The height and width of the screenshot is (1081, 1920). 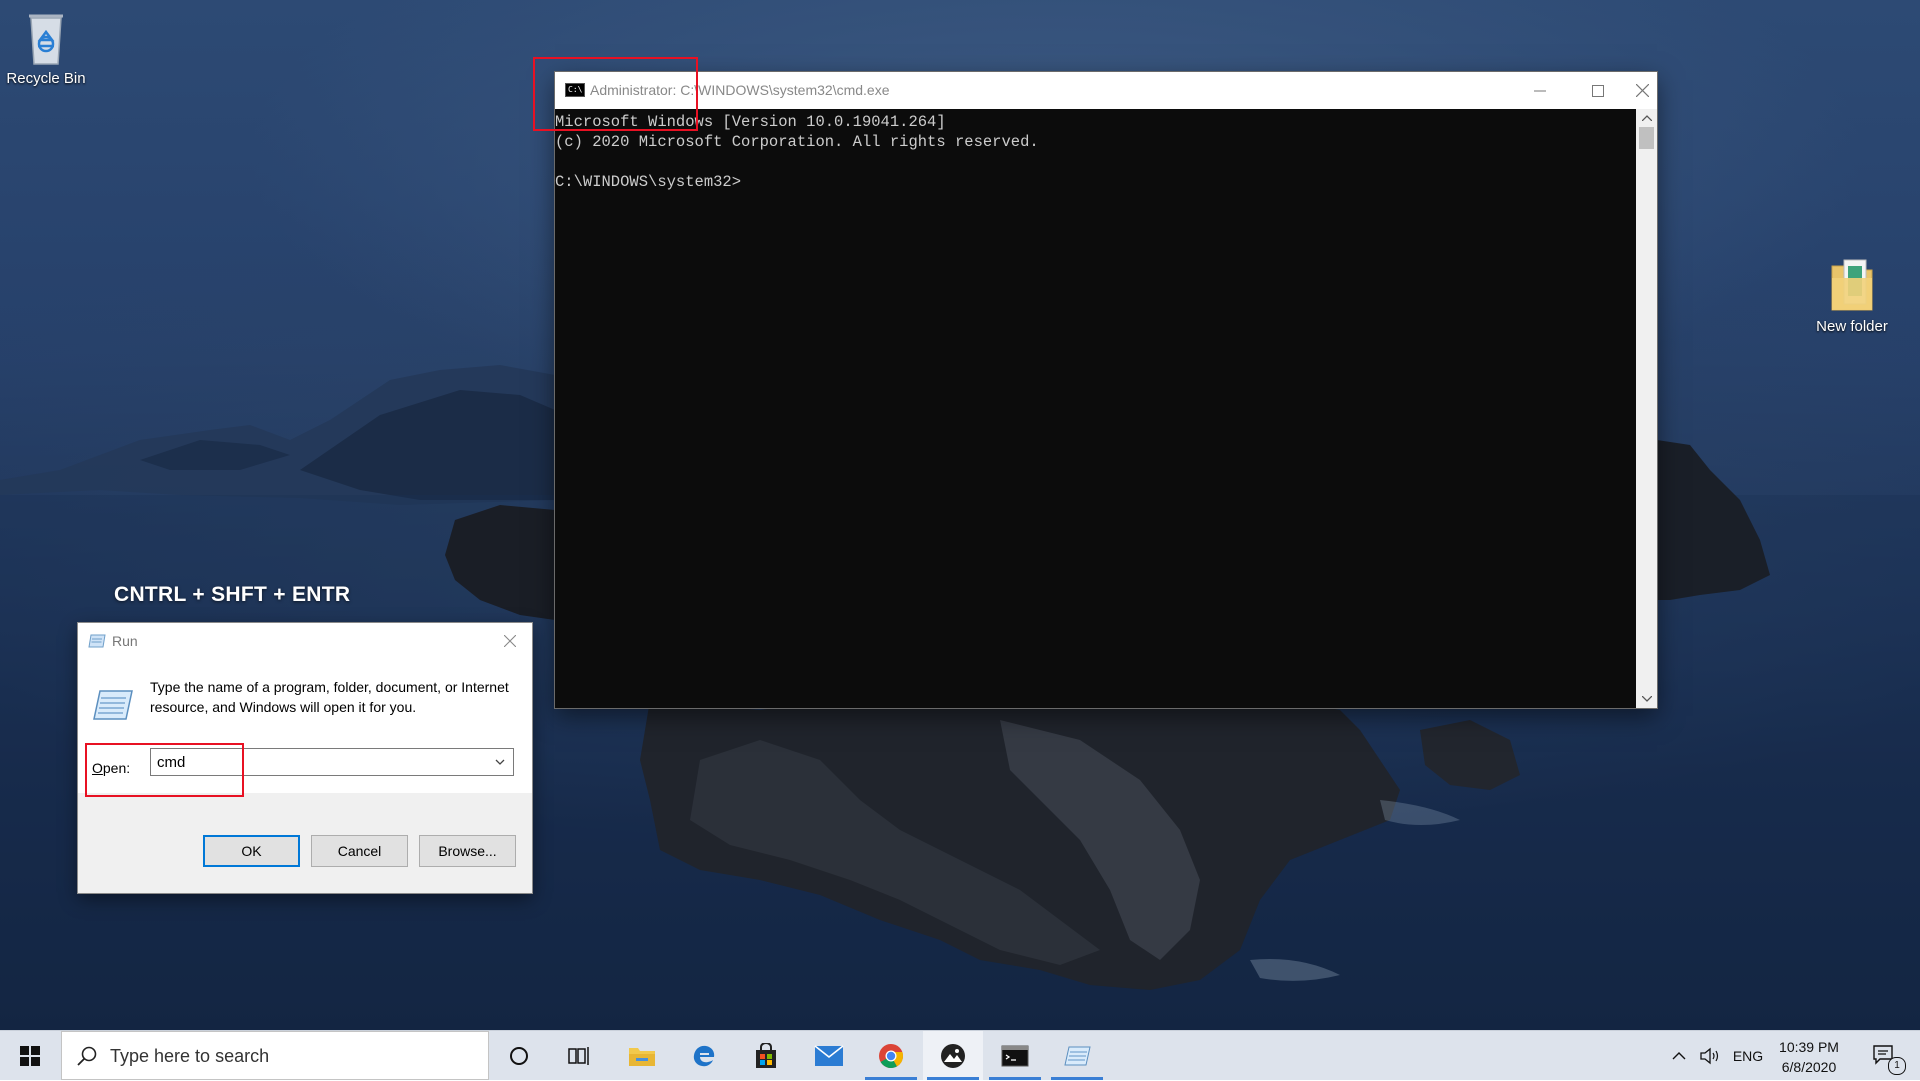 I want to click on cmd-taskbar-button, so click(x=1015, y=1055).